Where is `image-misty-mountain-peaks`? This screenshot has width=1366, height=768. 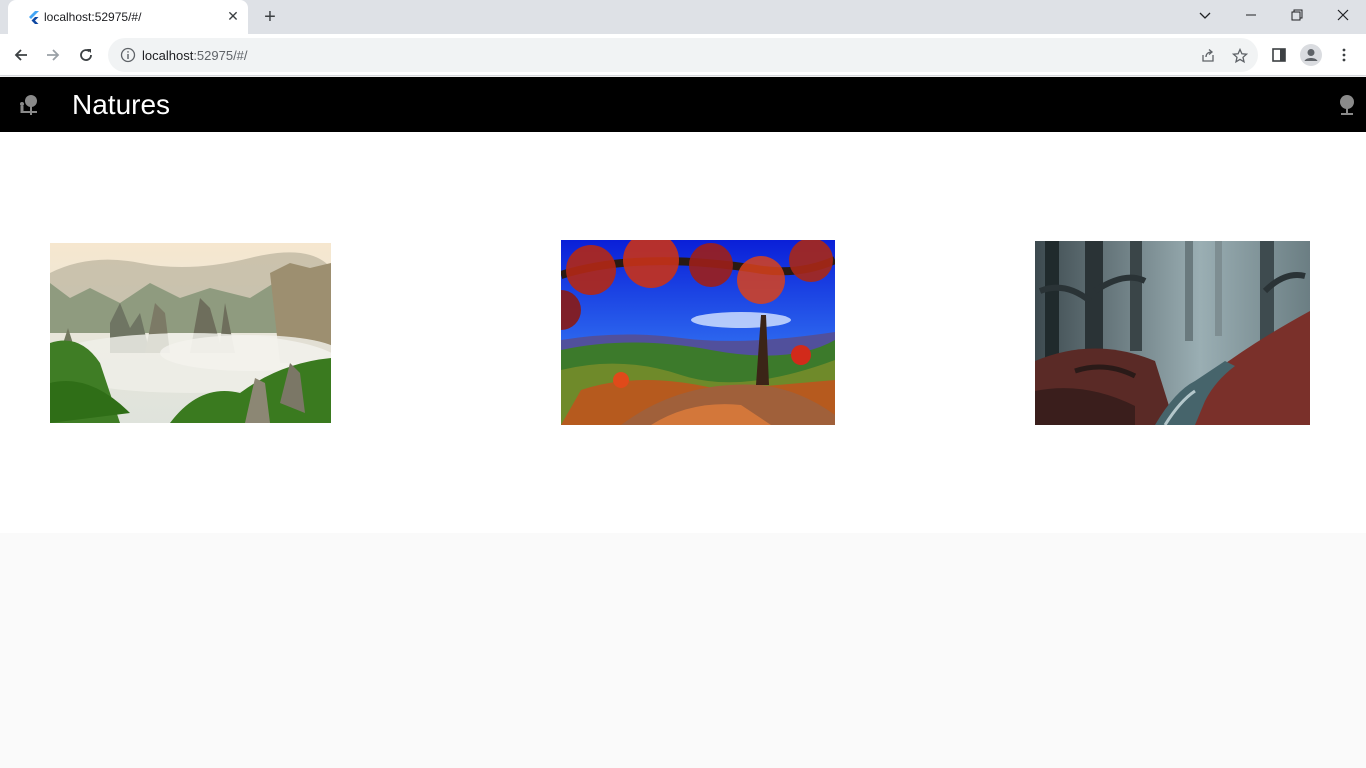
image-misty-mountain-peaks is located at coordinates (190, 333).